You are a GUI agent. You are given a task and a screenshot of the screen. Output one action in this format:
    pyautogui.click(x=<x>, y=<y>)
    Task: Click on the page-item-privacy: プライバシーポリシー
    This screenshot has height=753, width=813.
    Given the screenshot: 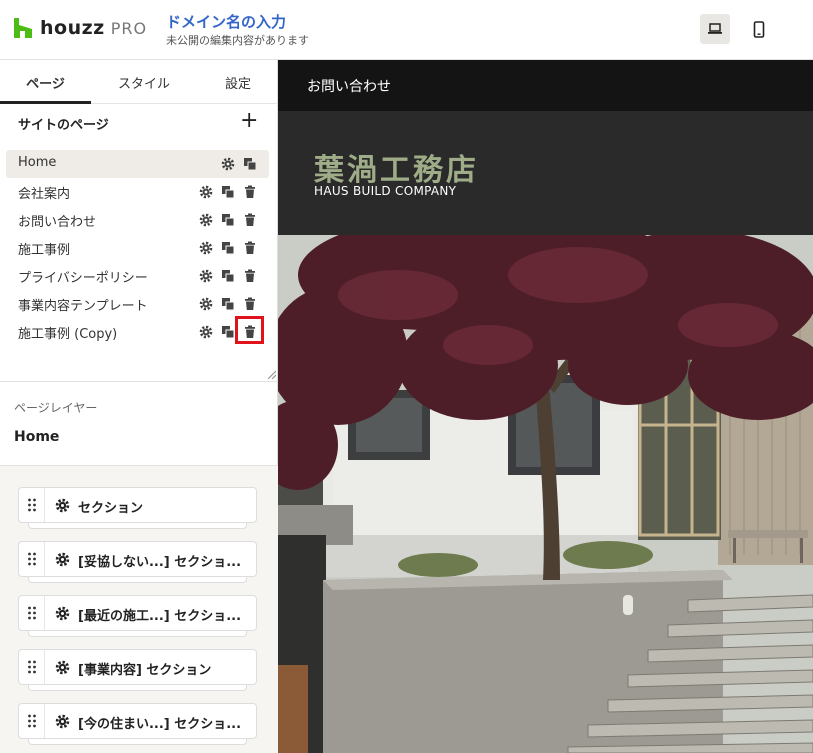 What is the action you would take?
    pyautogui.click(x=137, y=276)
    